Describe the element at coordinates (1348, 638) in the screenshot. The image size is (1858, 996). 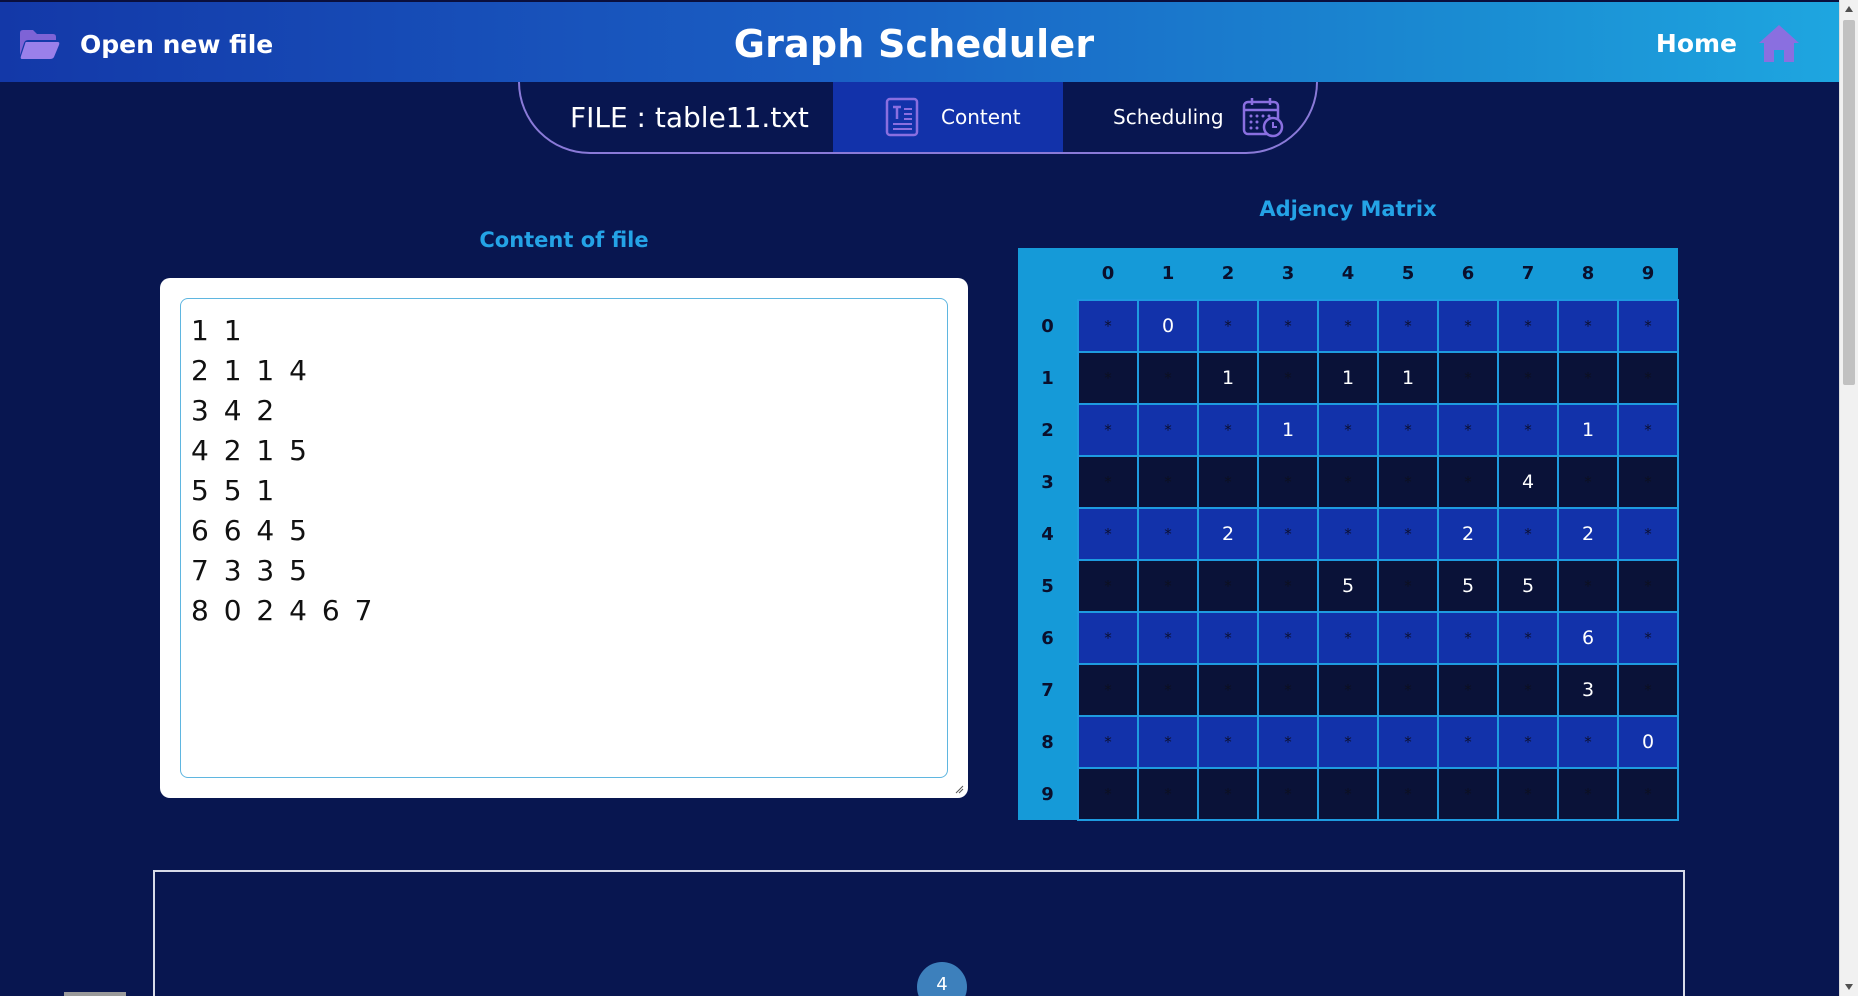
I see `matrix-row: 6 * * * * * * * * 6 *` at that location.